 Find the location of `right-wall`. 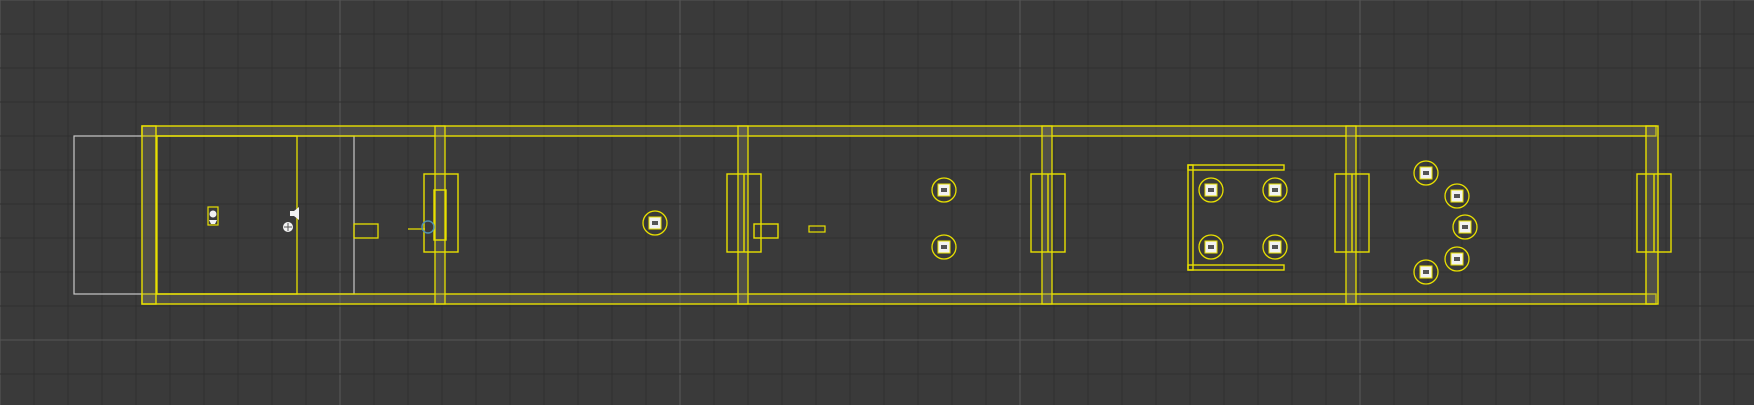

right-wall is located at coordinates (1652, 215).